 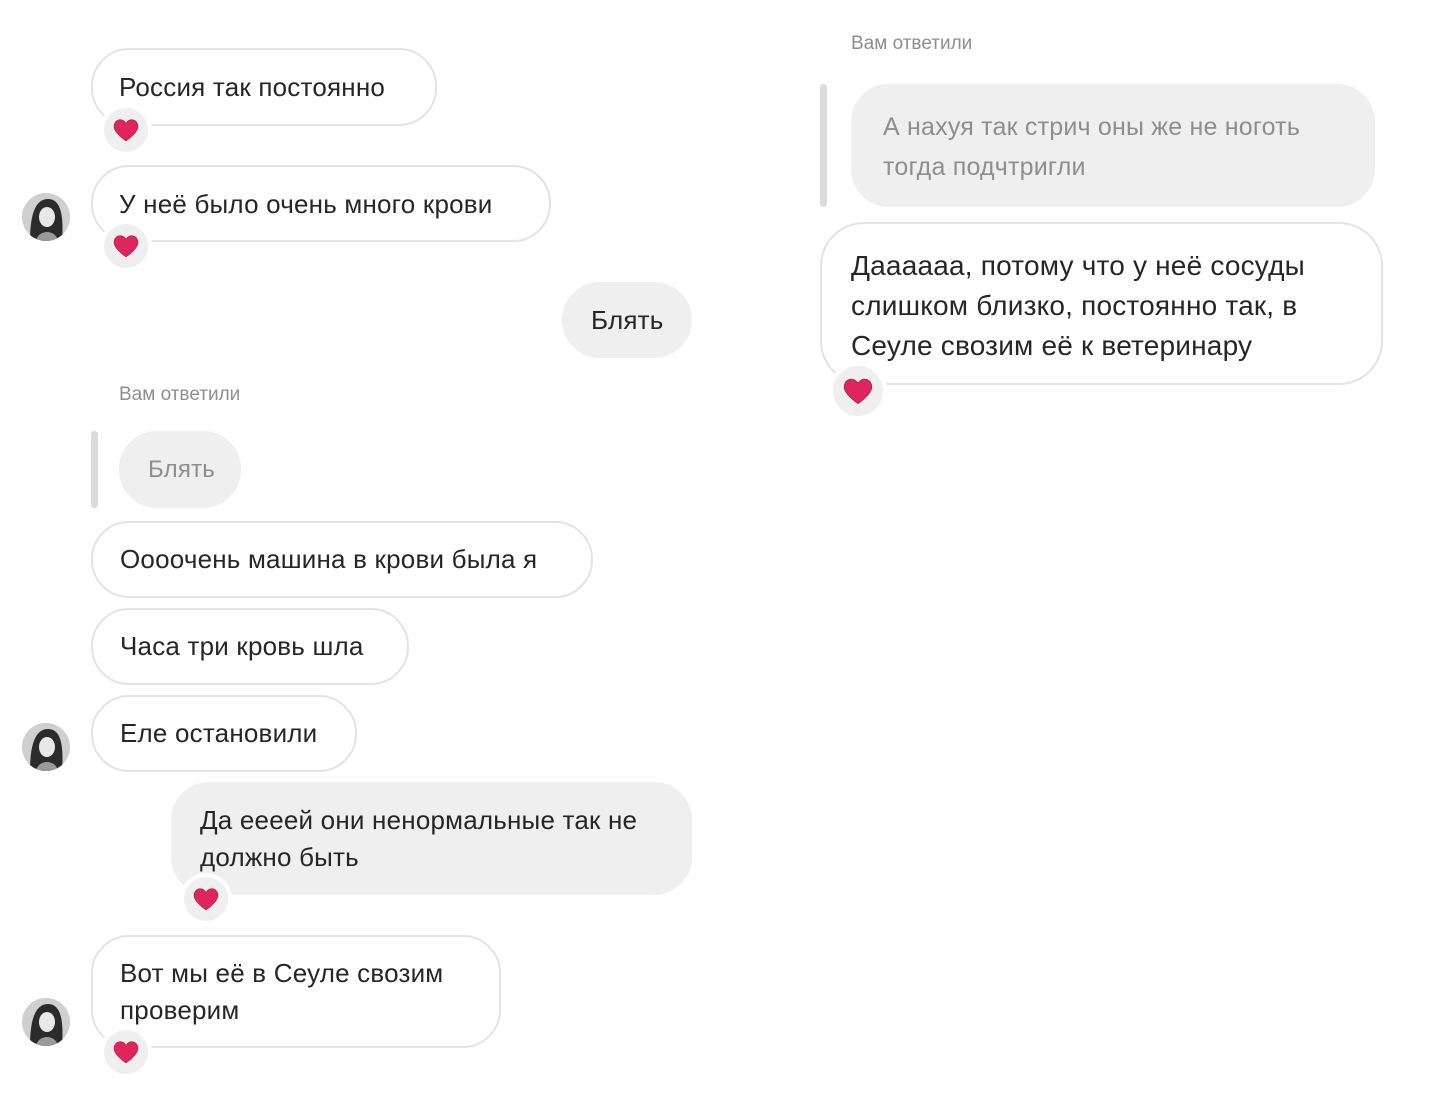 I want to click on message-text: Часа три кровь шла, so click(x=242, y=646).